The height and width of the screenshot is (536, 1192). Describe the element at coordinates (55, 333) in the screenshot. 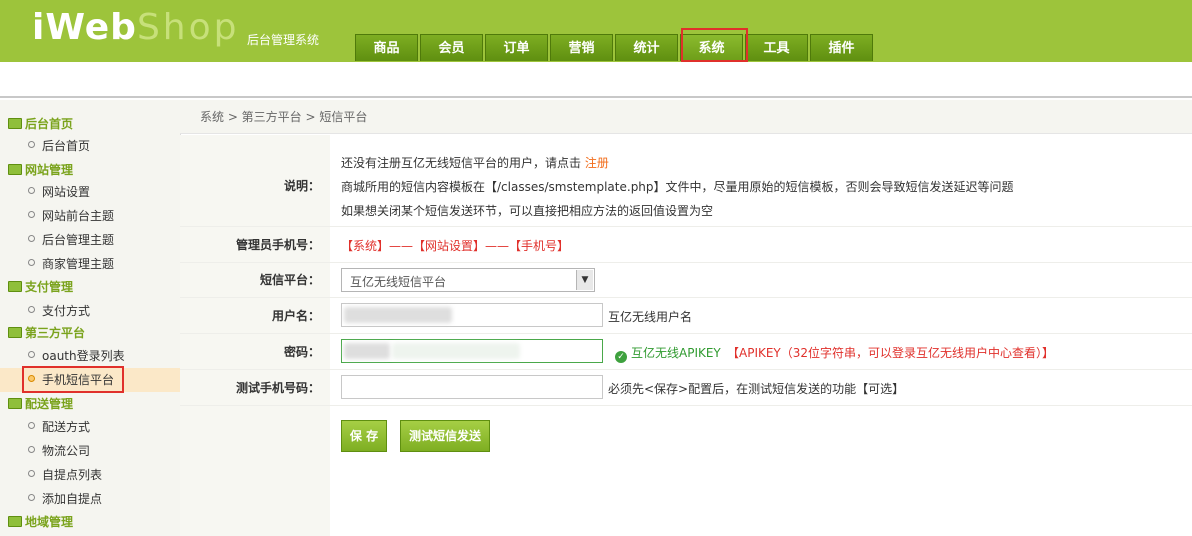

I see `section-label: 第三方平台` at that location.